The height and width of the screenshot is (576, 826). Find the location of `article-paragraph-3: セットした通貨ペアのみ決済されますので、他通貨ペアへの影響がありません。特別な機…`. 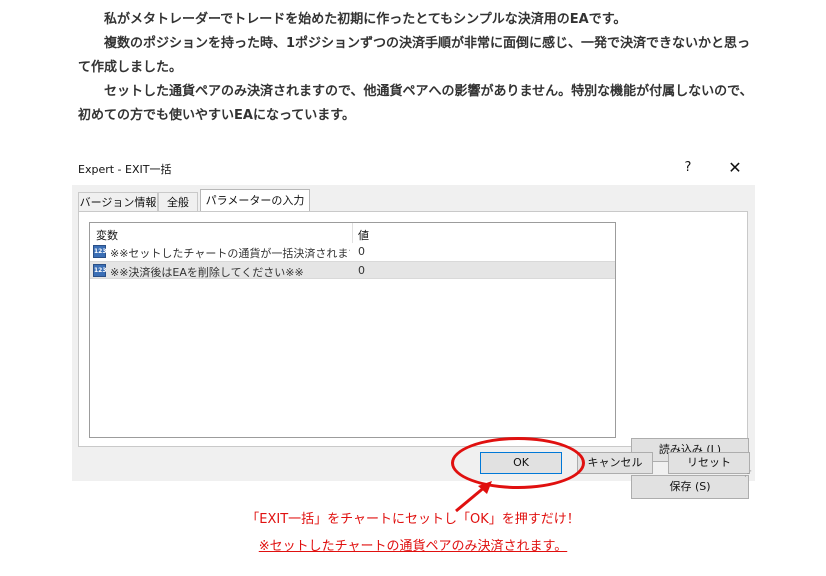

article-paragraph-3: セットした通貨ペアのみ決済されますので、他通貨ペアへの影響がありません。特別な機… is located at coordinates (418, 104).